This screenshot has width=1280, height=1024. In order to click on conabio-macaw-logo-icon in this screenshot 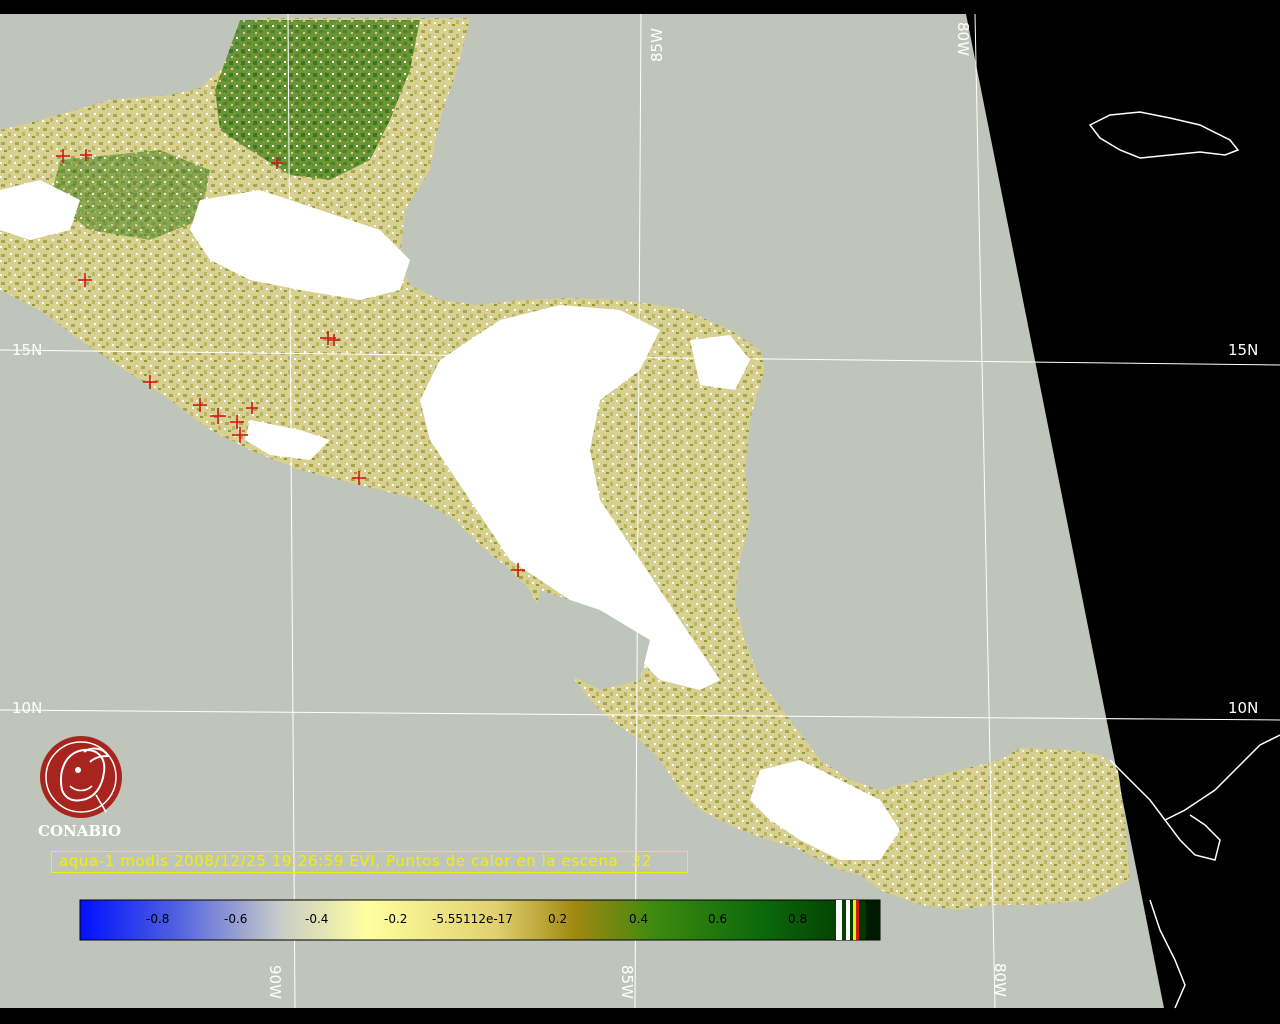, I will do `click(81, 777)`.